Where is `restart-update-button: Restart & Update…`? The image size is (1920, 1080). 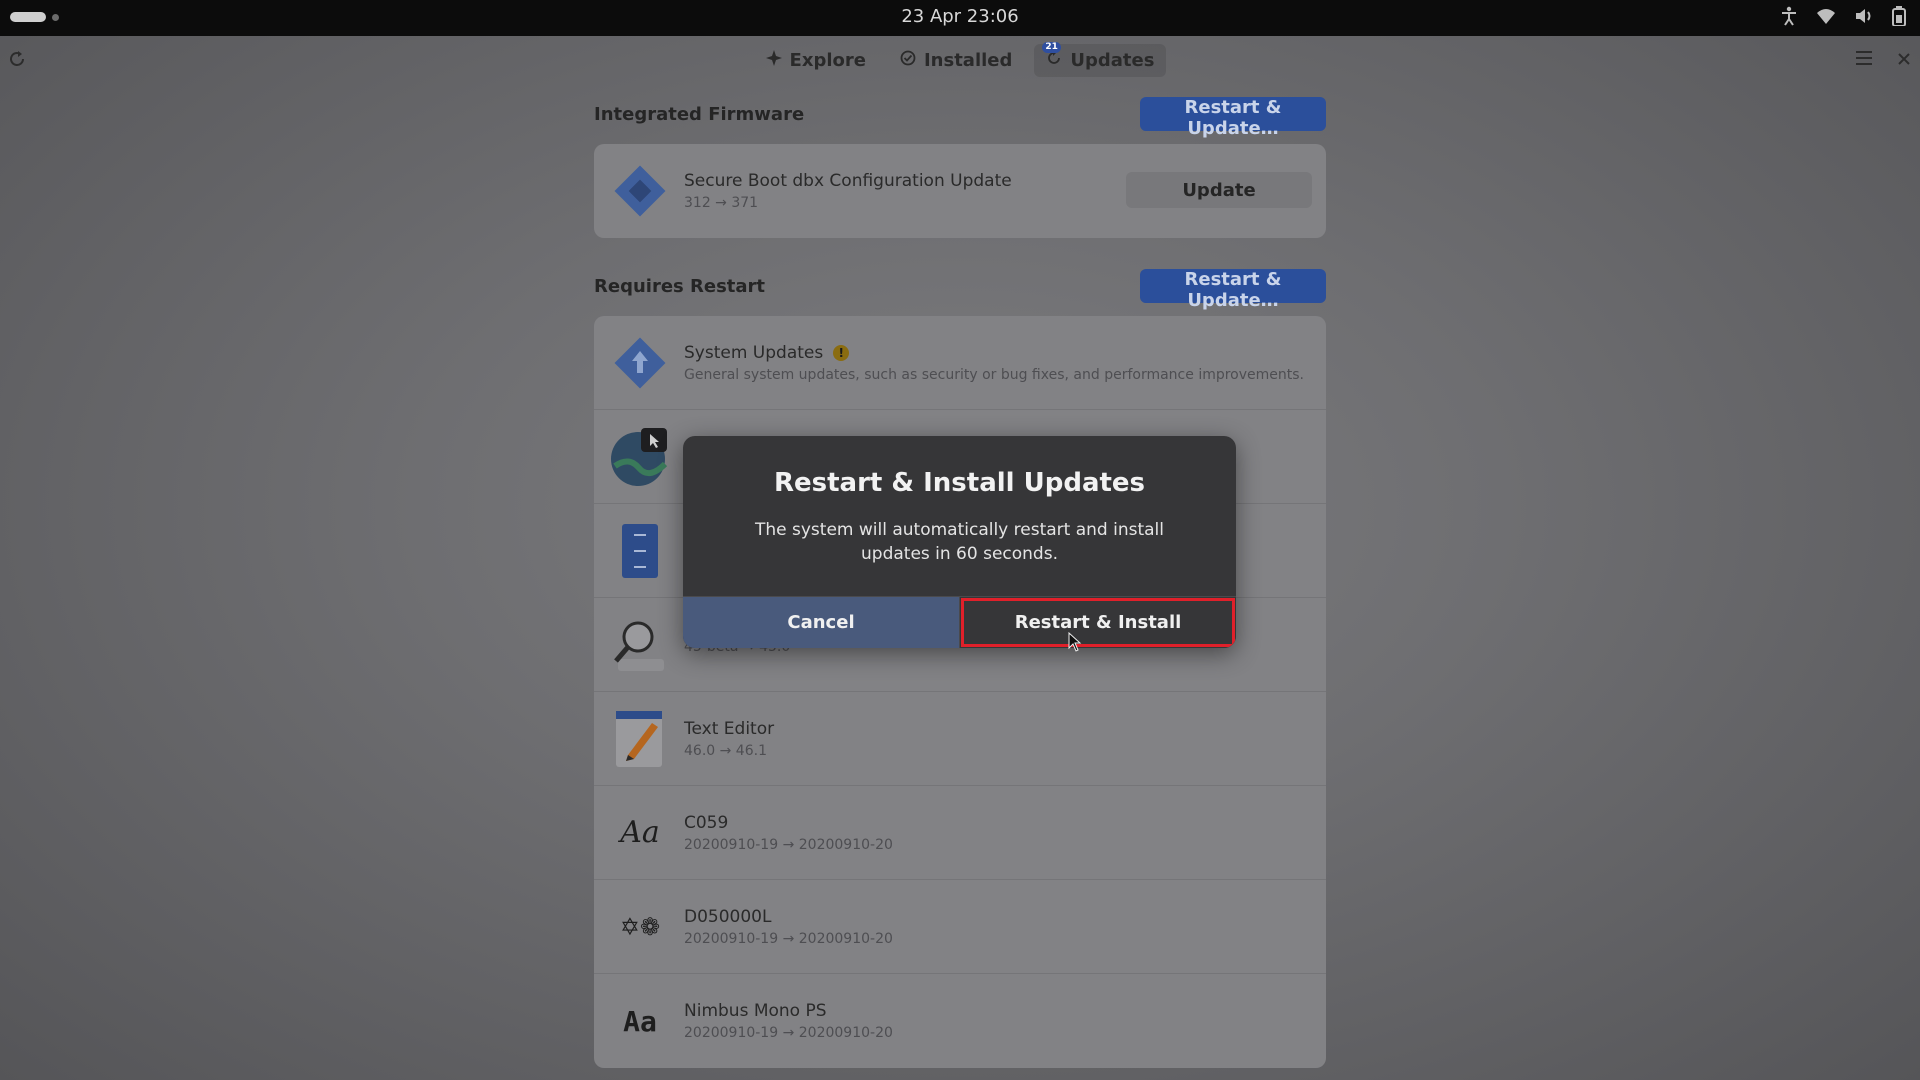 restart-update-button: Restart & Update… is located at coordinates (1233, 290).